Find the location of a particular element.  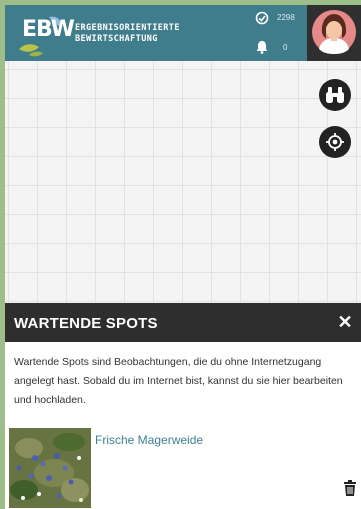

avatar-button is located at coordinates (334, 33).